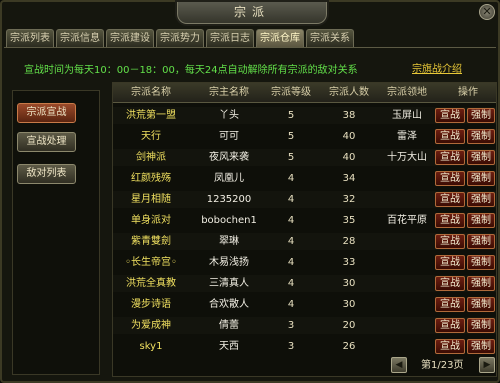 This screenshot has width=500, height=383. I want to click on header-leader-name: 宗主名称, so click(229, 92).